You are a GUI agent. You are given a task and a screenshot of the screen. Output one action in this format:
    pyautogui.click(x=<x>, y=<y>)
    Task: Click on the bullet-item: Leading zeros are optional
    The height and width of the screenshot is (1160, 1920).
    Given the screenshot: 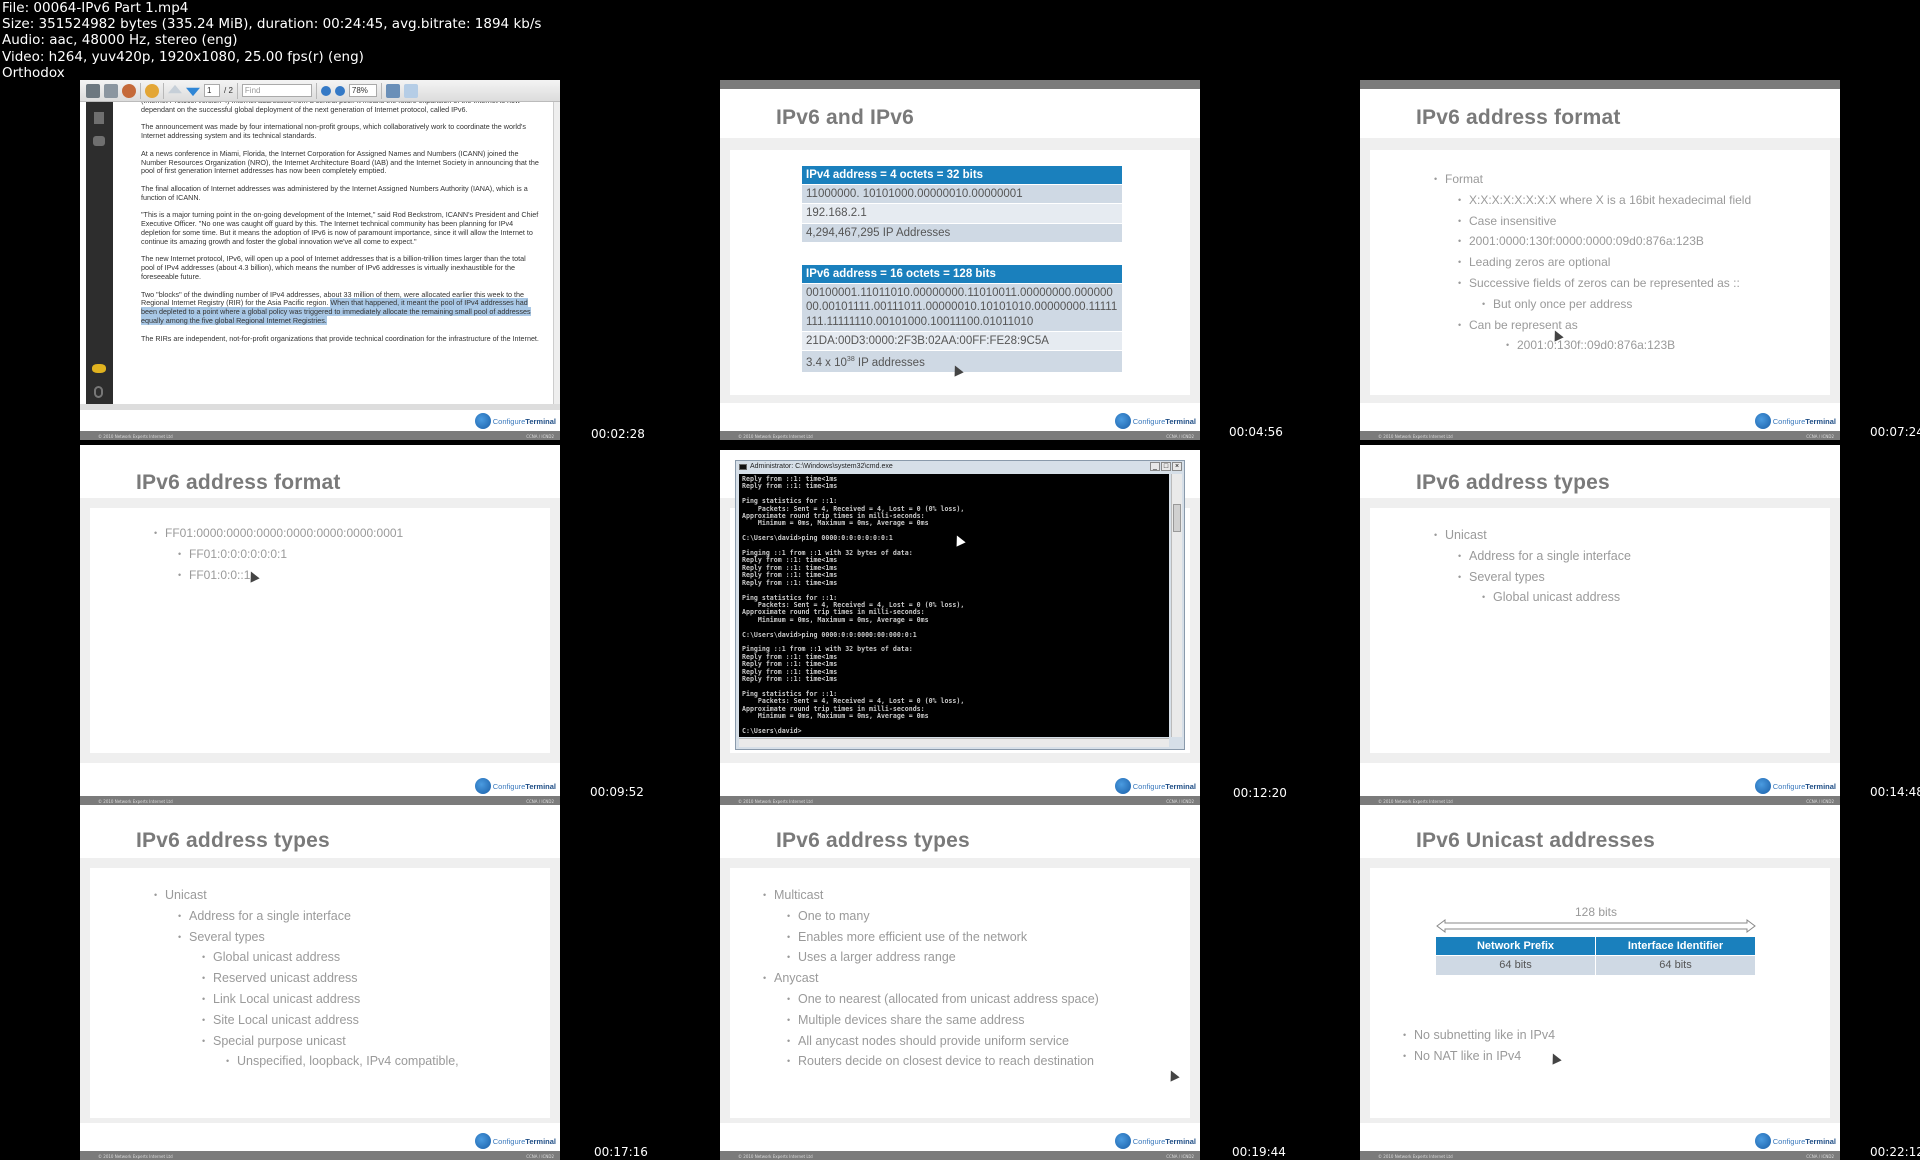 What is the action you would take?
    pyautogui.click(x=1604, y=262)
    